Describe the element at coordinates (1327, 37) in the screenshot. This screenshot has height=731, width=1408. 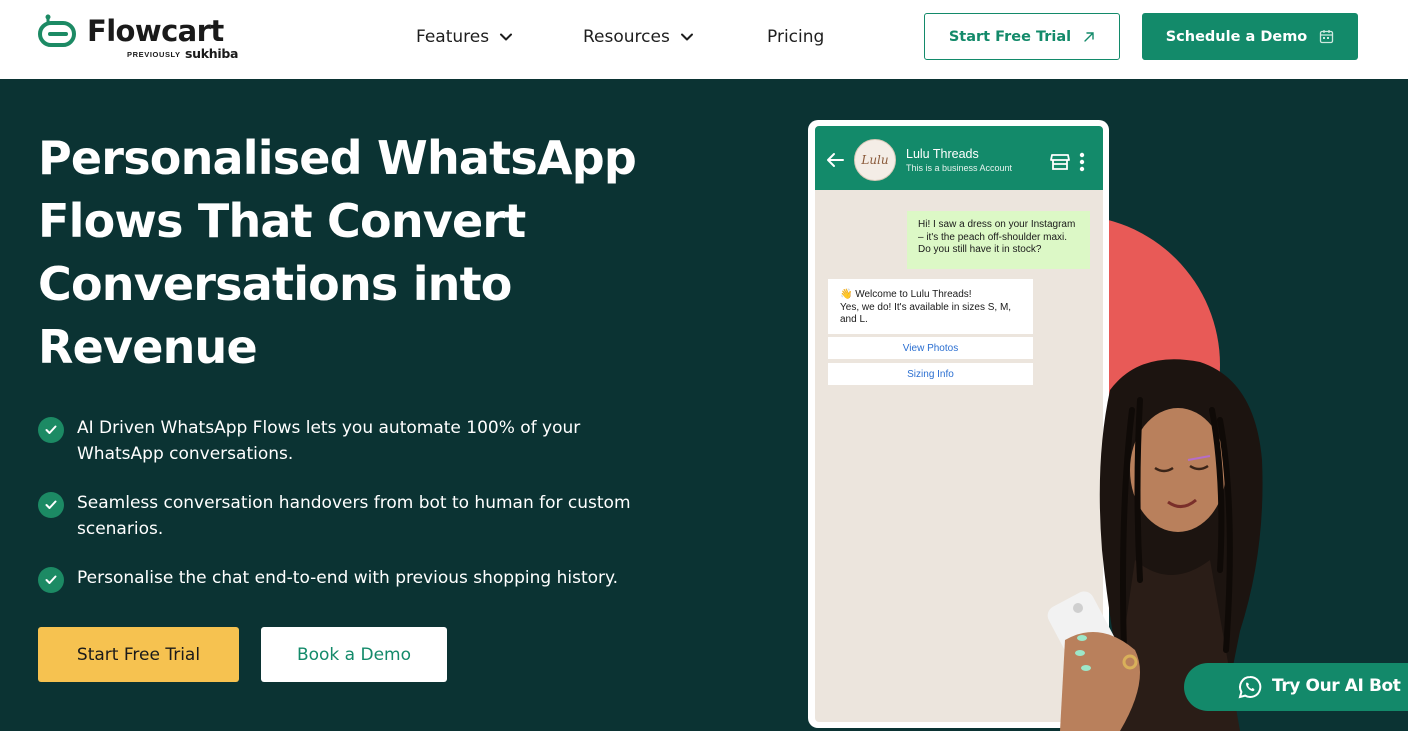
I see `calendar-icon` at that location.